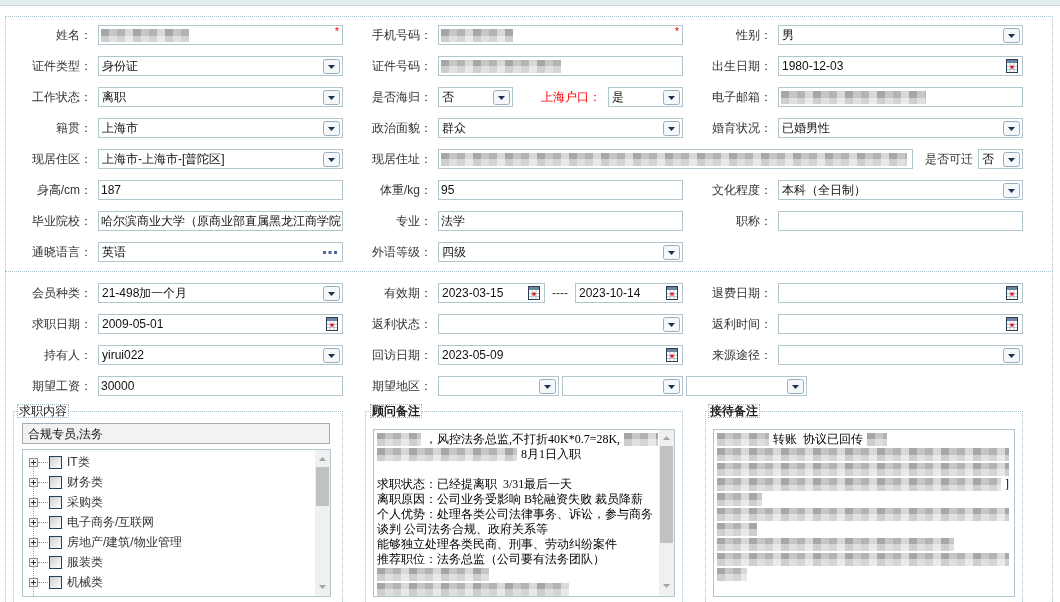  Describe the element at coordinates (742, 293) in the screenshot. I see `field-label: 退费日期：` at that location.